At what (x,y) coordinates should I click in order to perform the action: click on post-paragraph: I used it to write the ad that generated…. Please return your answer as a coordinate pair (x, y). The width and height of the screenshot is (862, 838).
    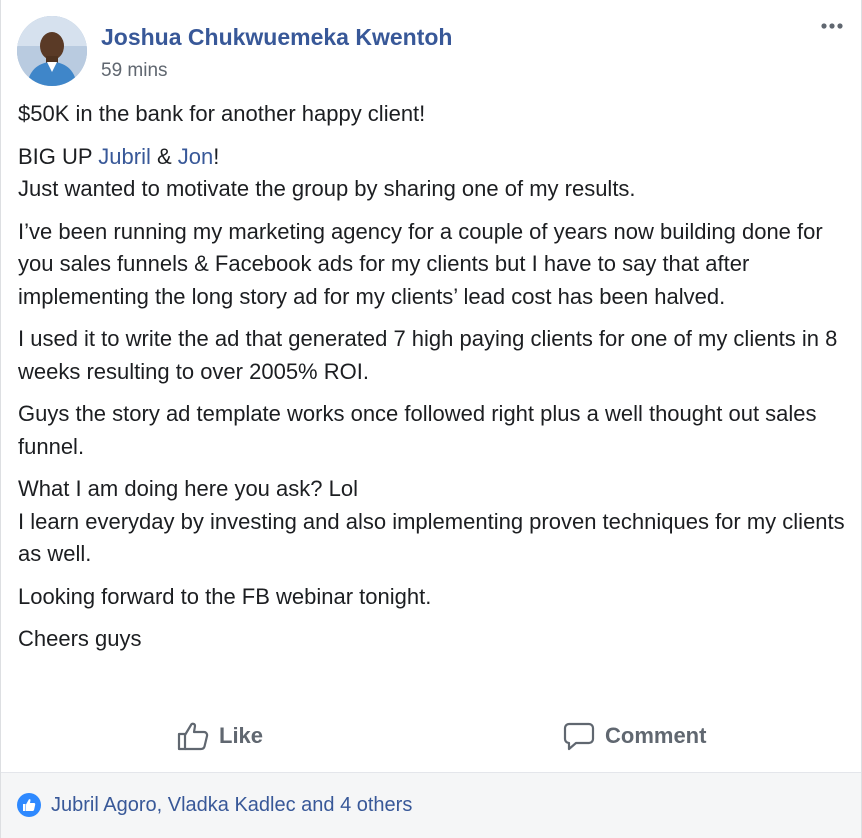
    Looking at the image, I should click on (428, 355).